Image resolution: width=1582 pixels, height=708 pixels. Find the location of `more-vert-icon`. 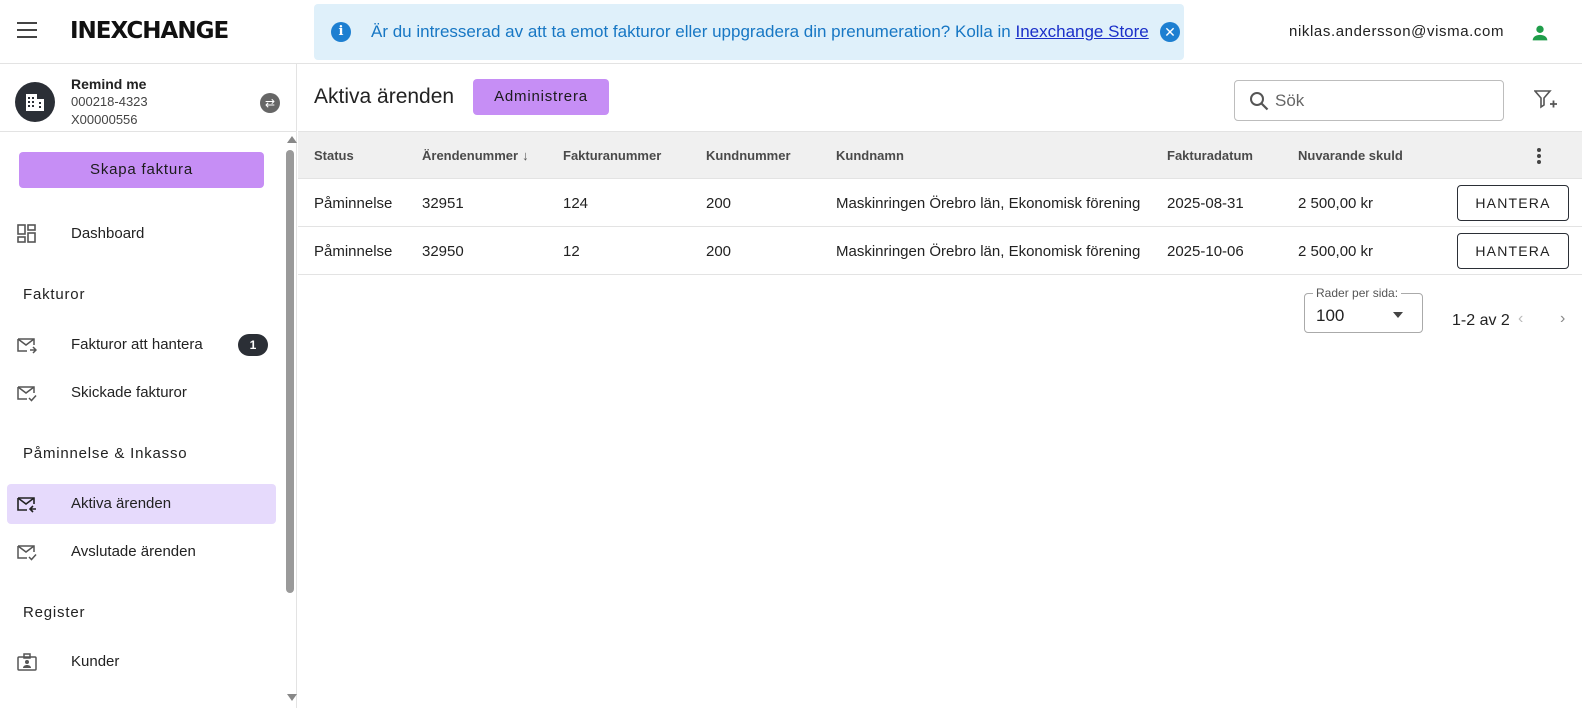

more-vert-icon is located at coordinates (1539, 157).